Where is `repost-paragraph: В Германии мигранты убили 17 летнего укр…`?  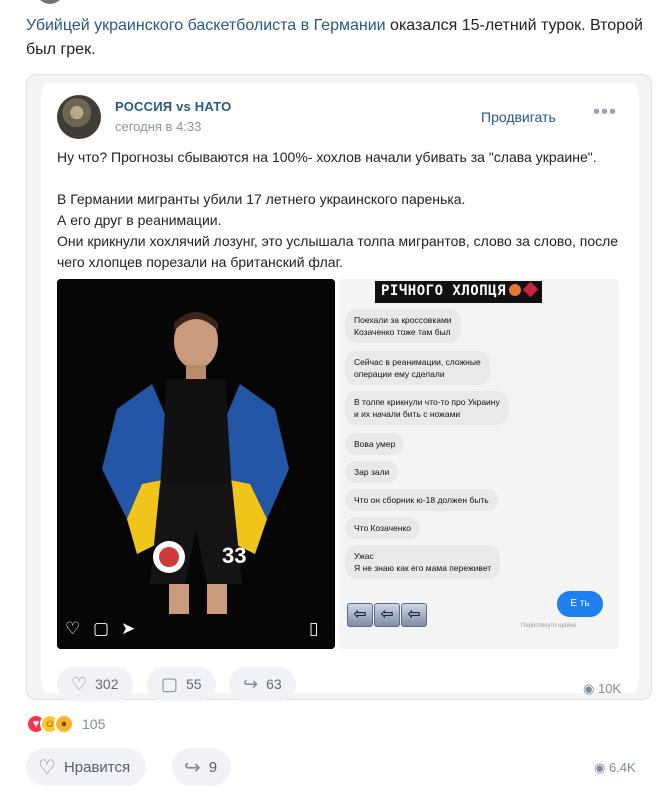 repost-paragraph: В Германии мигранты убили 17 летнего укр… is located at coordinates (261, 199).